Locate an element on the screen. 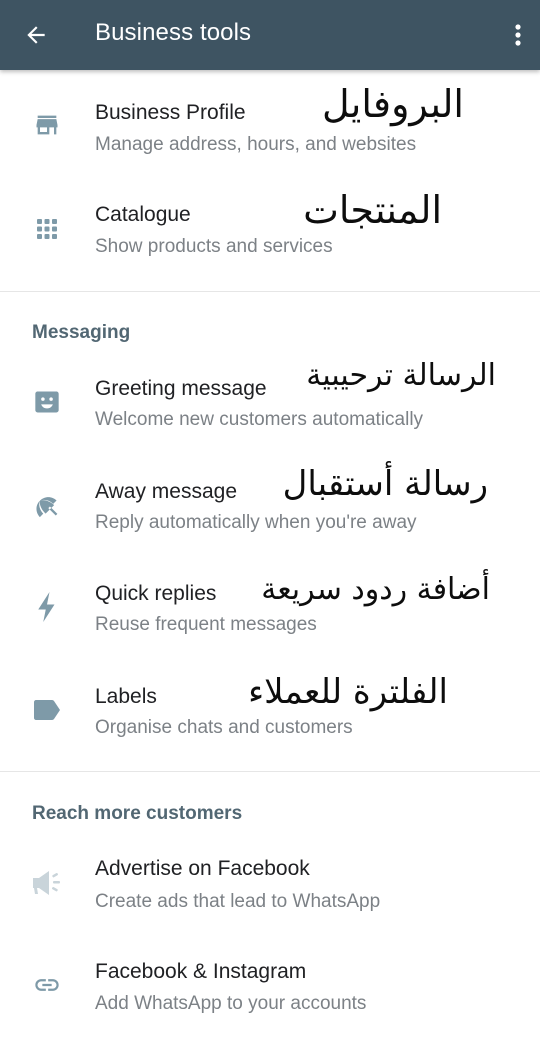 This screenshot has width=540, height=1062. item-subtitle: Show products and services is located at coordinates (214, 246).